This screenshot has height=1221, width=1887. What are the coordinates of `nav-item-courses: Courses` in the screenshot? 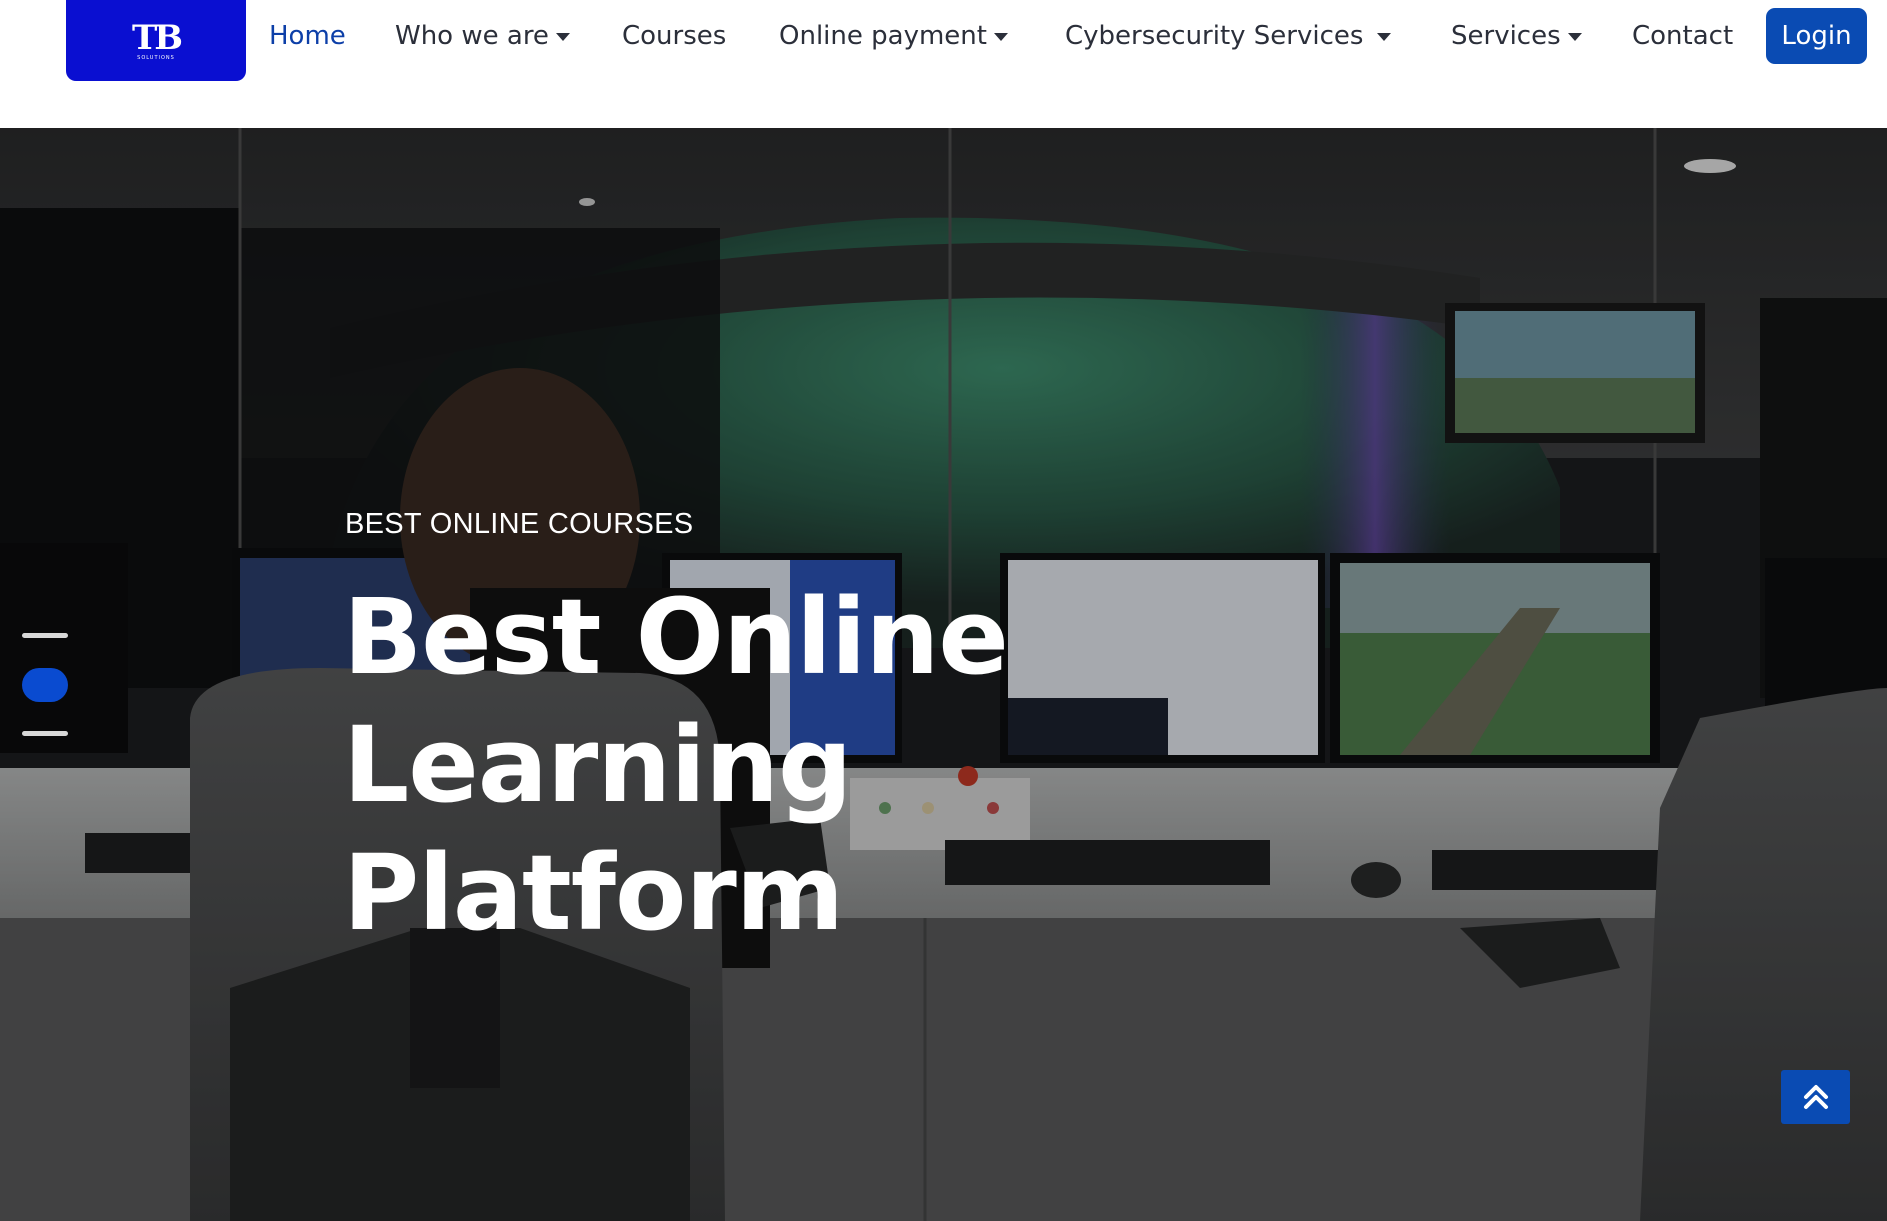 It's located at (674, 36).